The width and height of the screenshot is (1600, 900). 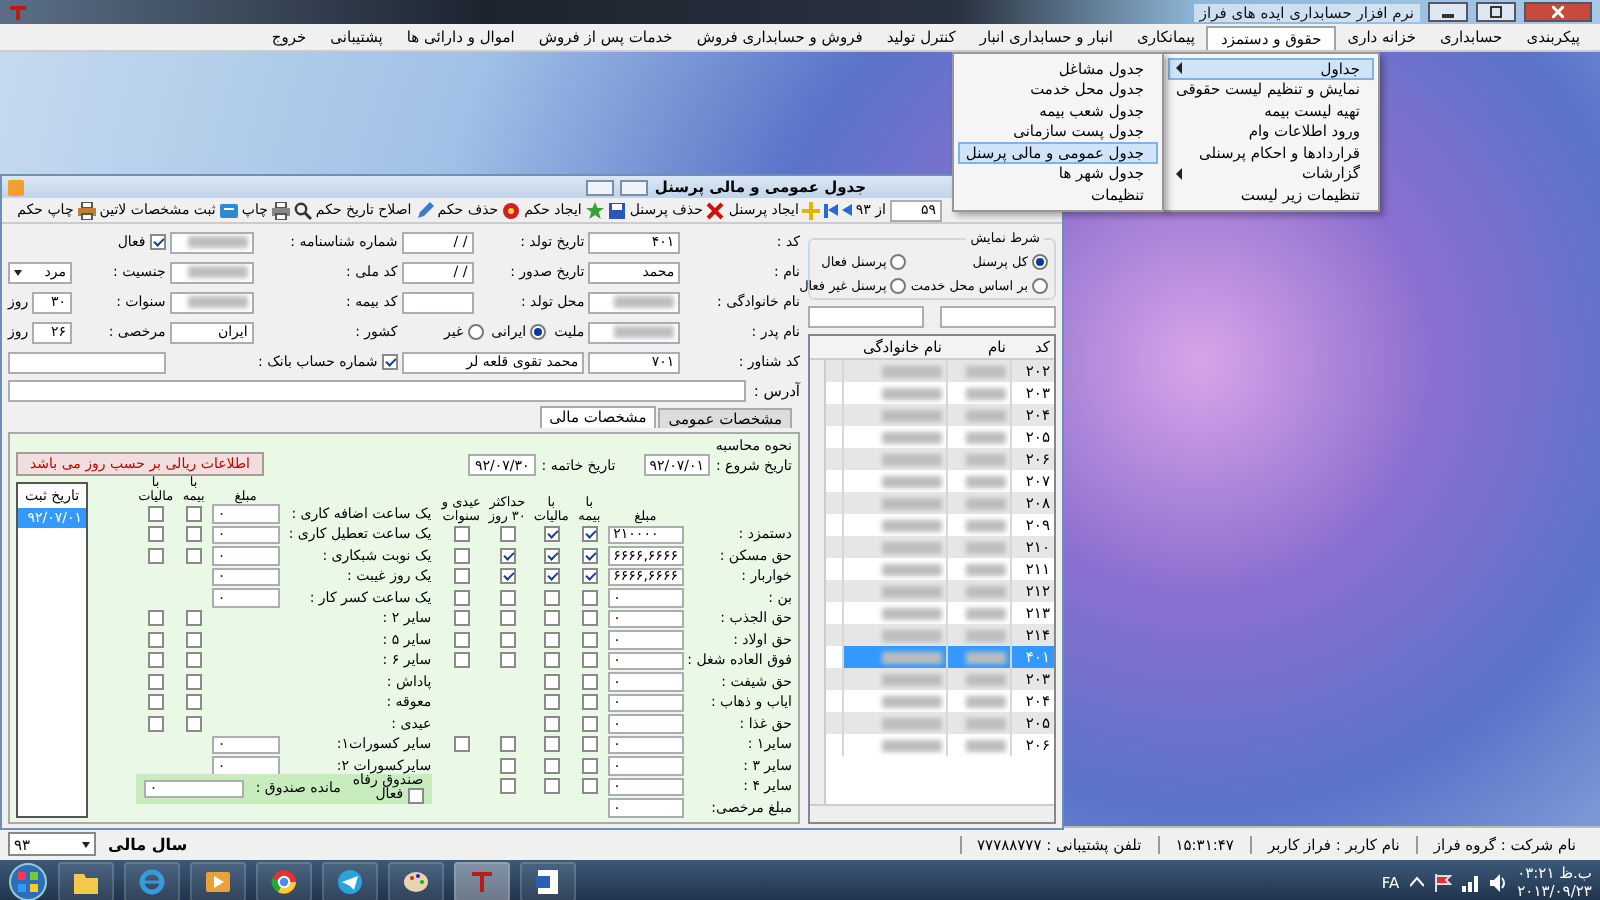 I want to click on minimize-button, so click(x=1448, y=12).